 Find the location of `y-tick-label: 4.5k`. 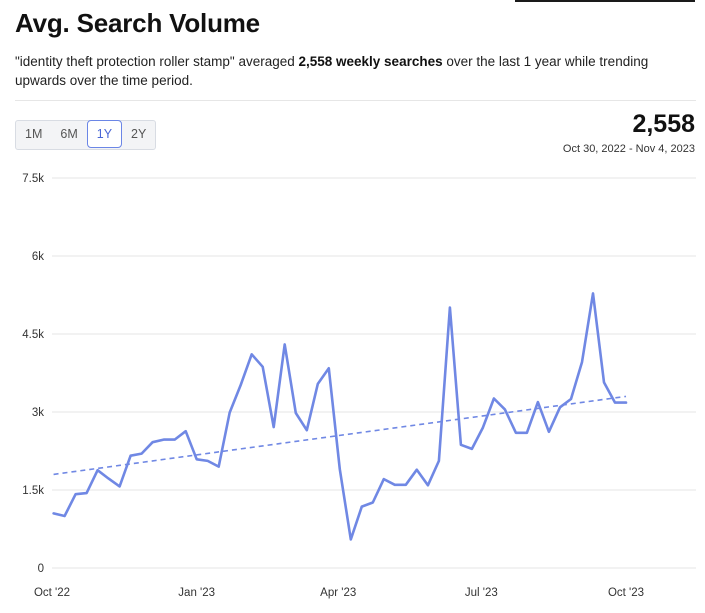

y-tick-label: 4.5k is located at coordinates (33, 335).